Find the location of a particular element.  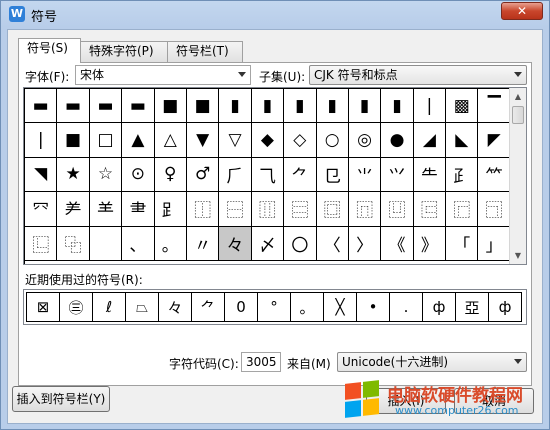

symbol-cell: □ is located at coordinates (106, 140).